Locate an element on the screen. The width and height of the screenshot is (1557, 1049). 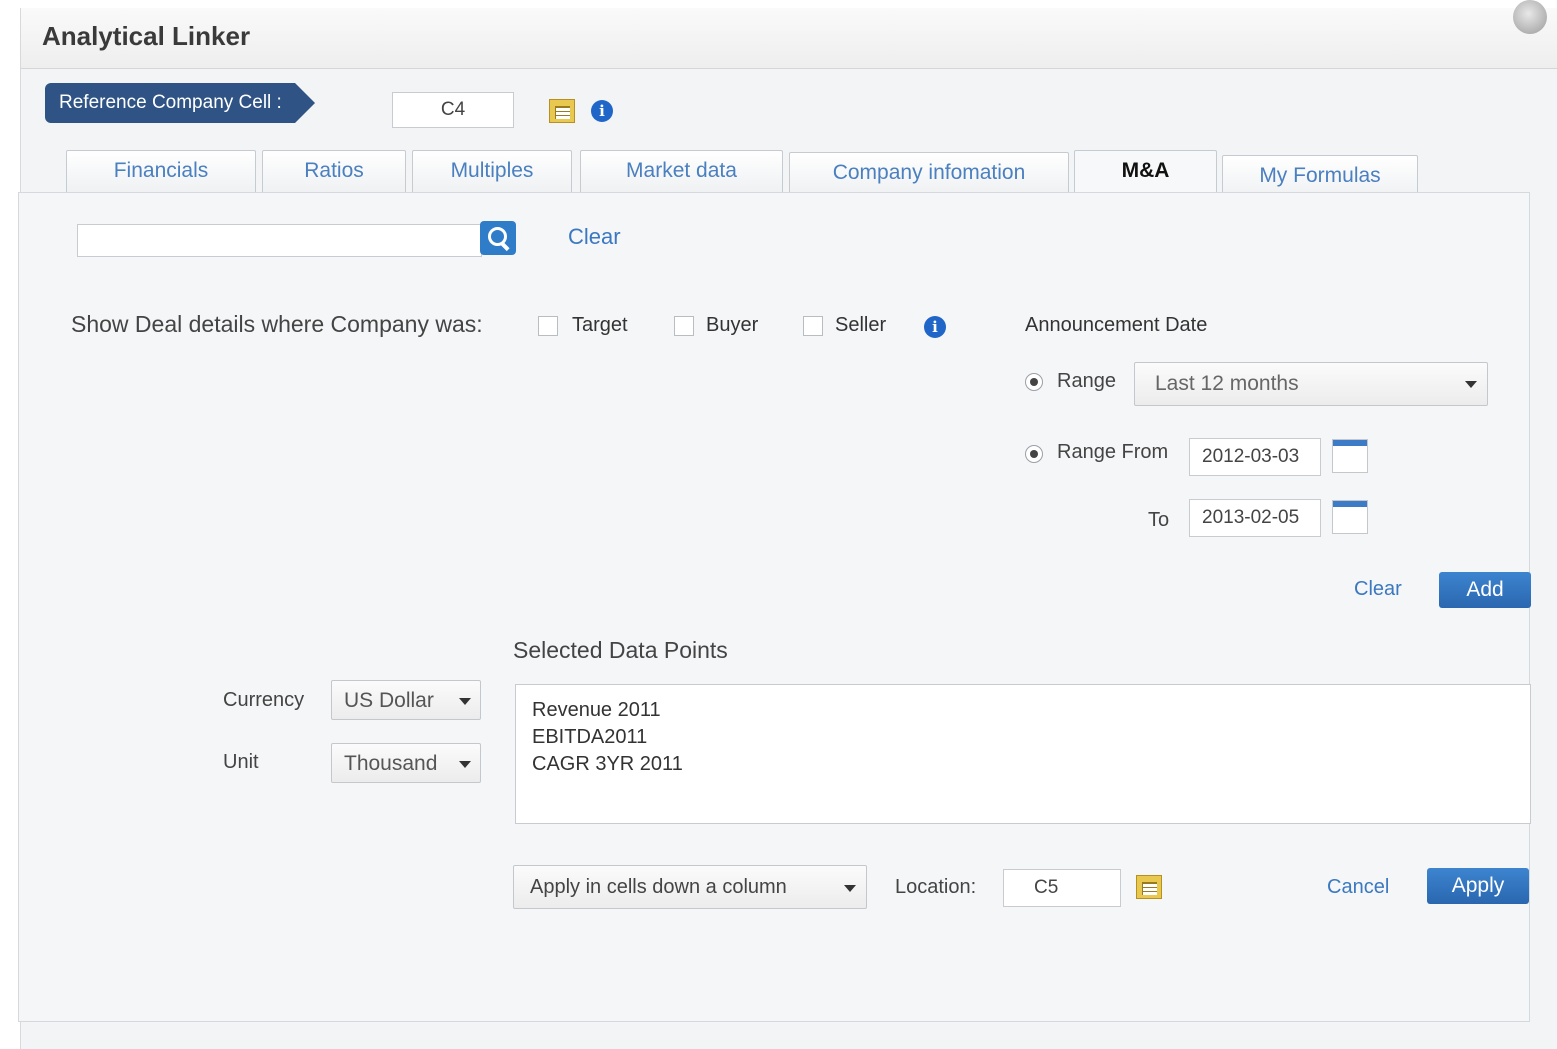
seller-checkbox is located at coordinates (813, 326).